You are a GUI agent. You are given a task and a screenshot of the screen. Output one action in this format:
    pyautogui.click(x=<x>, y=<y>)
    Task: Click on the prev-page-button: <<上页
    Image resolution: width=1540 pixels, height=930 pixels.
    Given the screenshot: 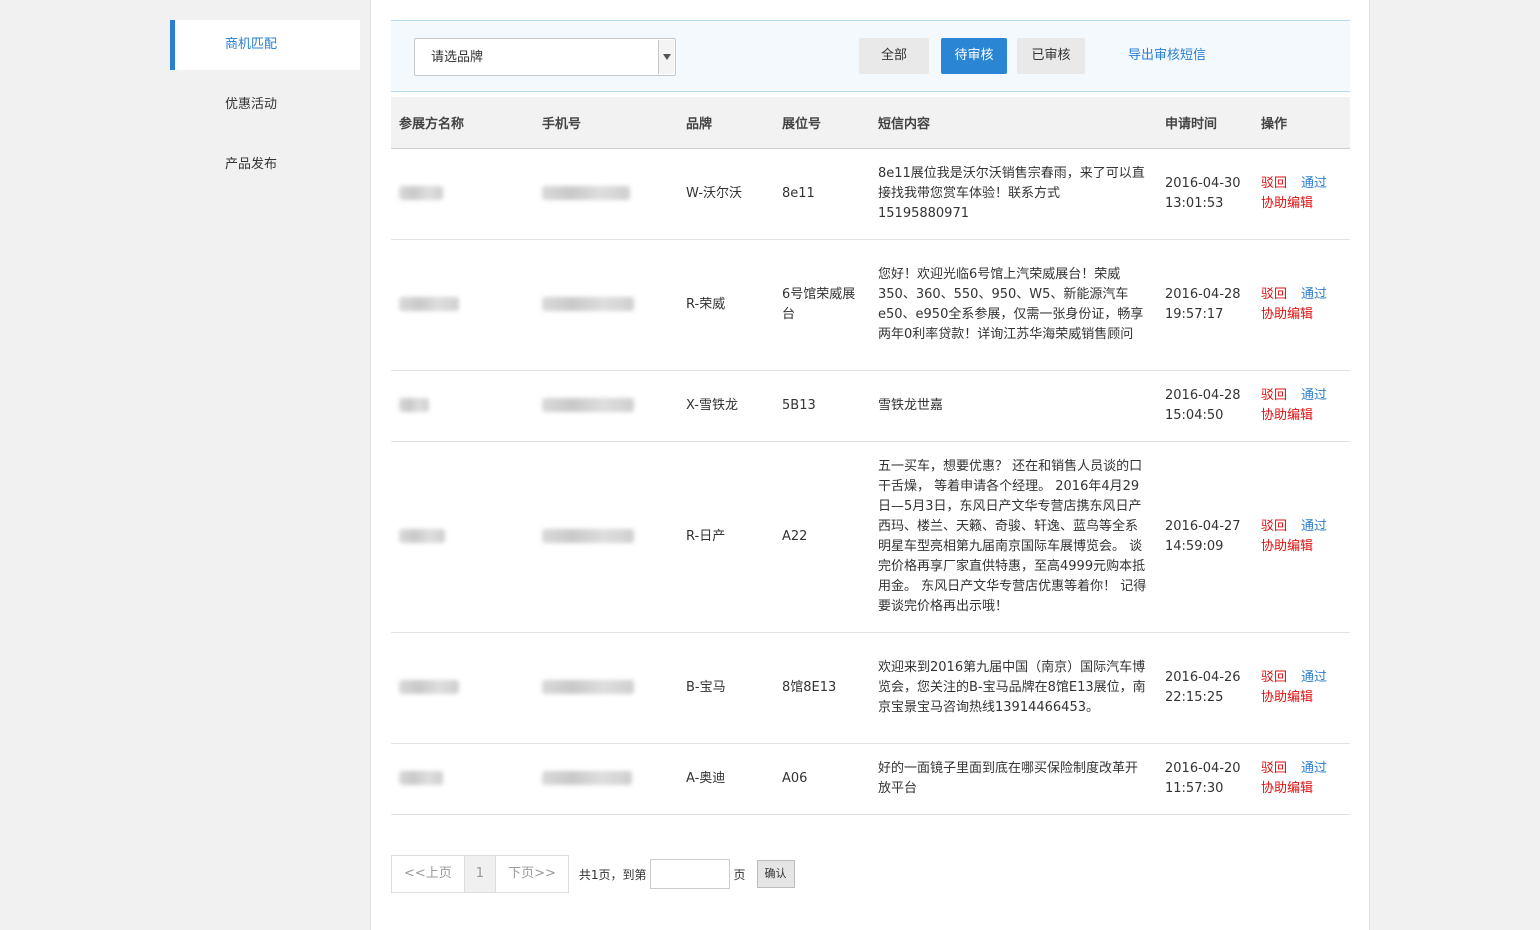 What is the action you would take?
    pyautogui.click(x=428, y=874)
    